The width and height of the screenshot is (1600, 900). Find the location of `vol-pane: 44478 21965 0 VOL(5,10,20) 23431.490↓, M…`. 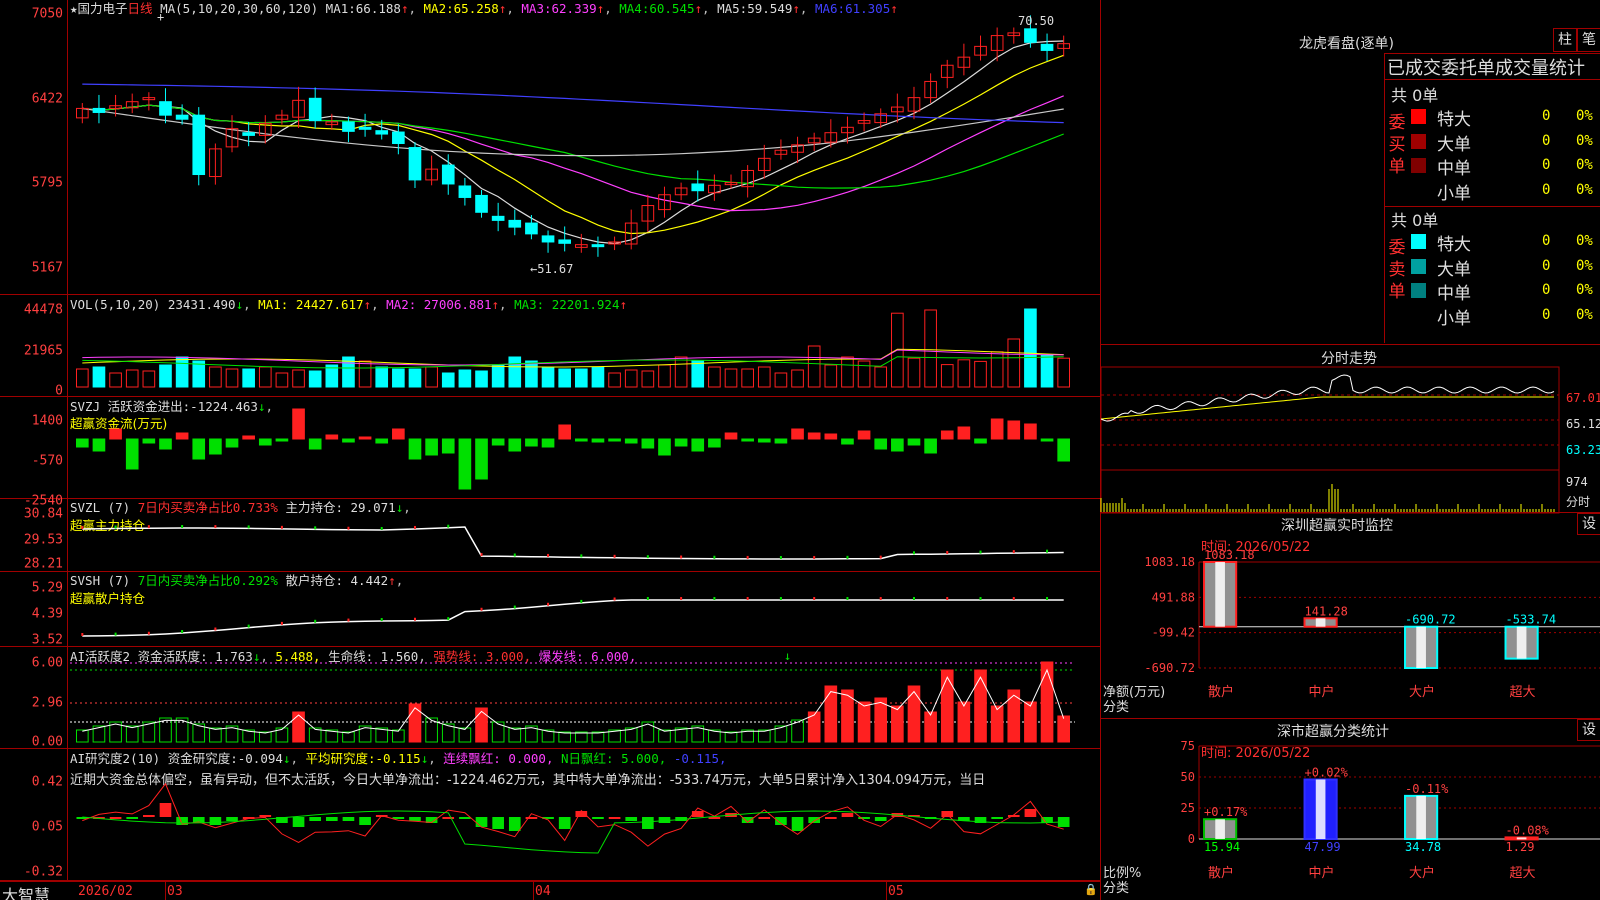

vol-pane: 44478 21965 0 VOL(5,10,20) 23431.490↓, M… is located at coordinates (550, 347).